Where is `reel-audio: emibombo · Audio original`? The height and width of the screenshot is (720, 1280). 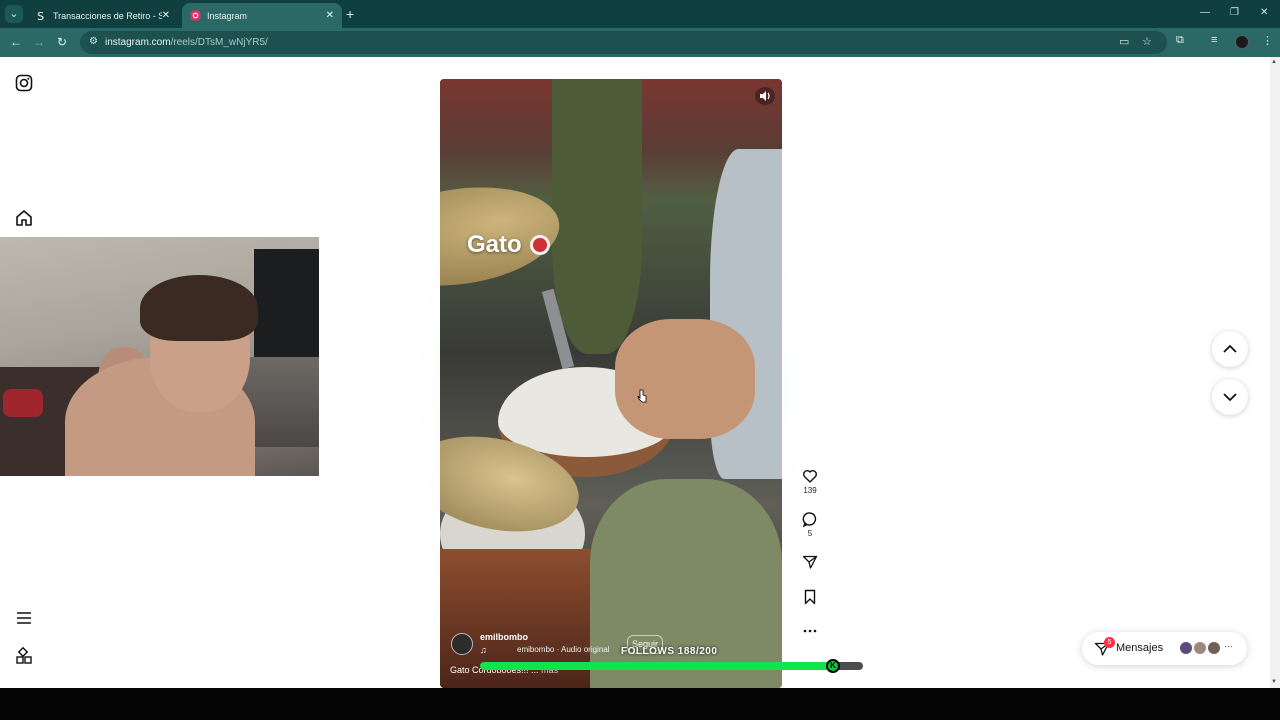 reel-audio: emibombo · Audio original is located at coordinates (563, 649).